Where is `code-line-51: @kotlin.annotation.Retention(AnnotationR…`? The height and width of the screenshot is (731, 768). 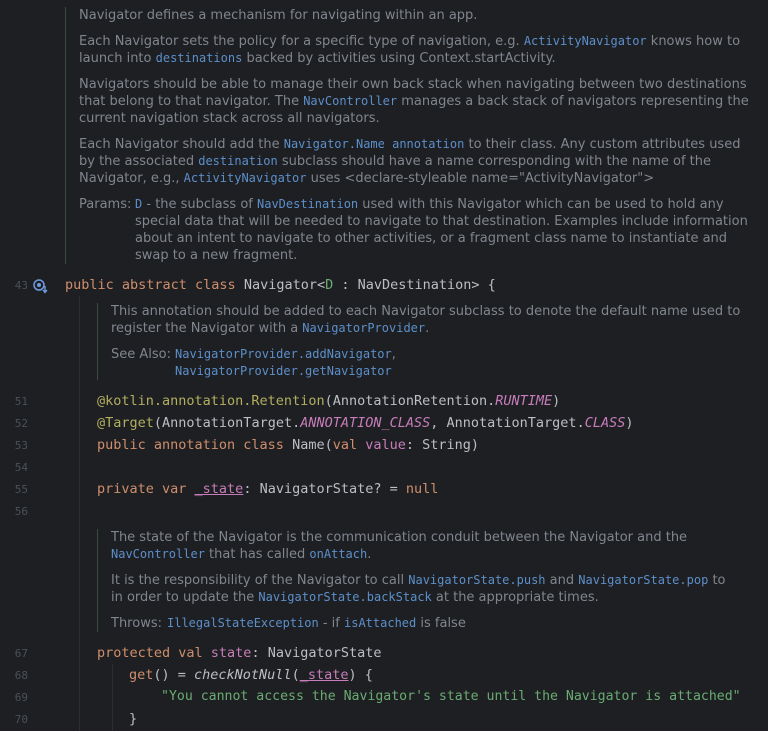 code-line-51: @kotlin.annotation.Retention(AnnotationR… is located at coordinates (329, 401).